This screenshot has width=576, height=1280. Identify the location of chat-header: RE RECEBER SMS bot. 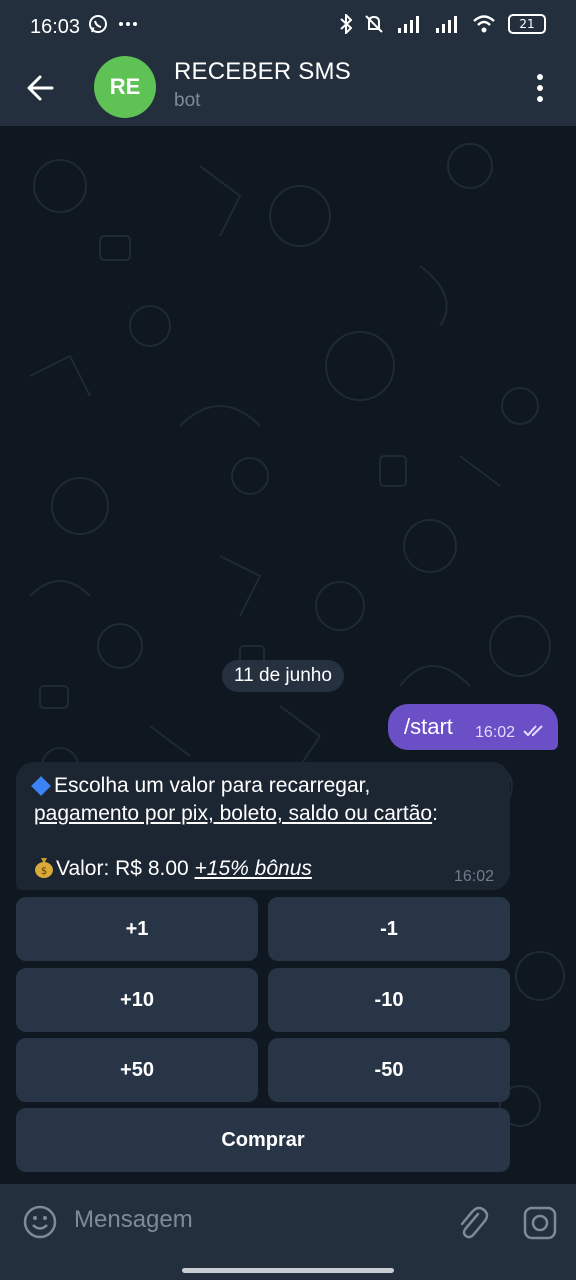
(288, 91).